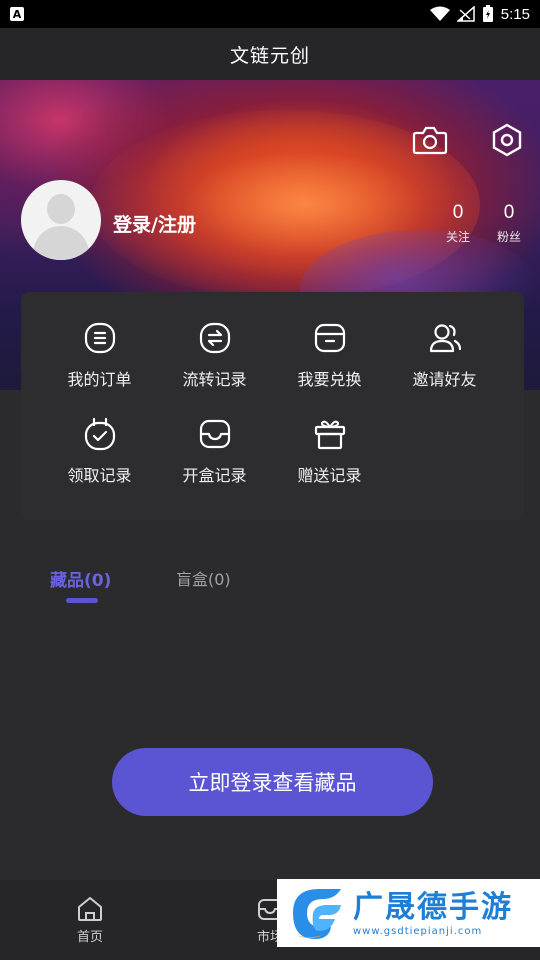  I want to click on active-tab-indicator, so click(82, 600).